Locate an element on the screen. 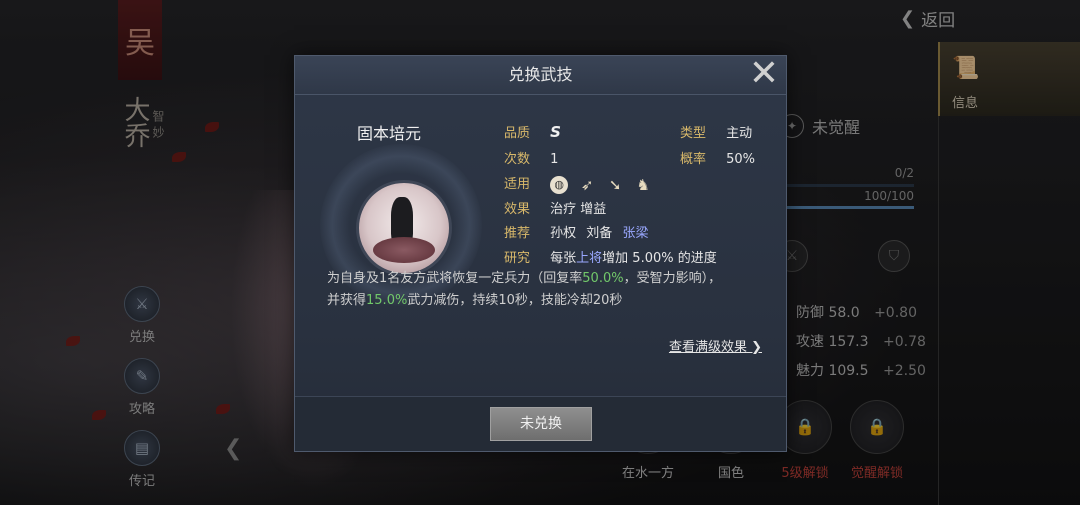 The image size is (1080, 505). shield-icon: ◍ is located at coordinates (559, 184).